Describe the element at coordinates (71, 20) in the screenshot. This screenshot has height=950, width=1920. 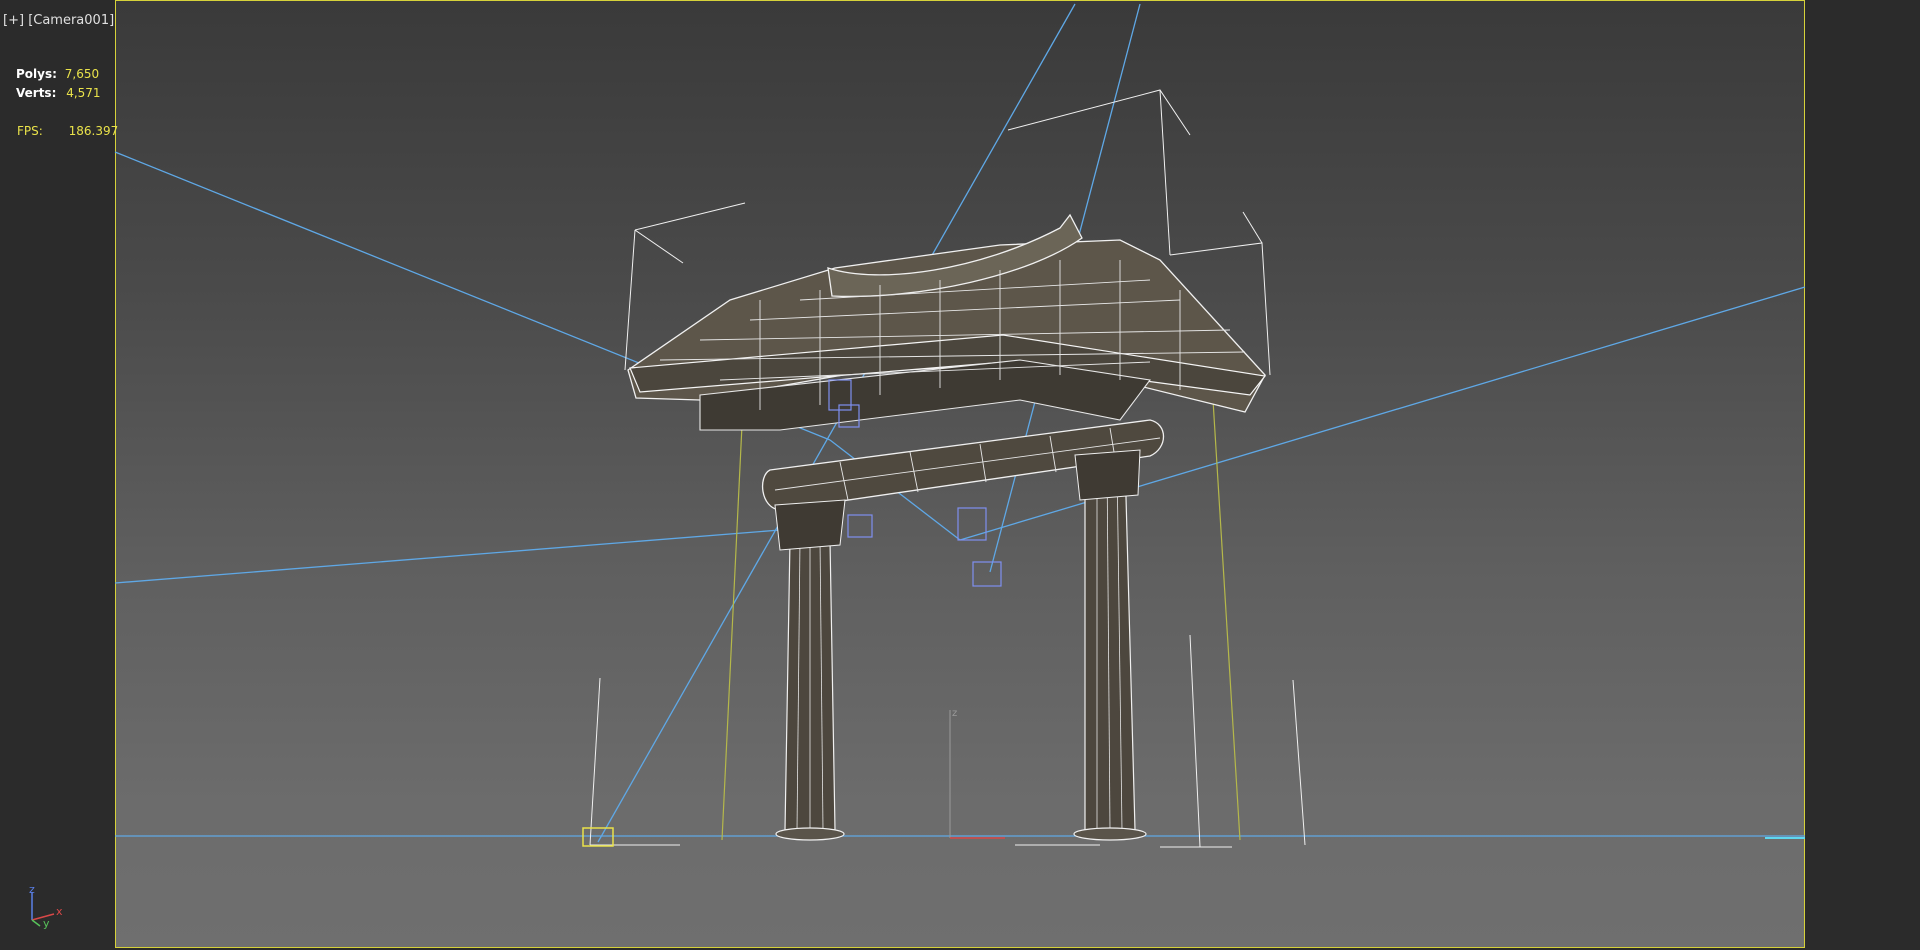
I see `viewport-camera-menu: [Camera001]` at that location.